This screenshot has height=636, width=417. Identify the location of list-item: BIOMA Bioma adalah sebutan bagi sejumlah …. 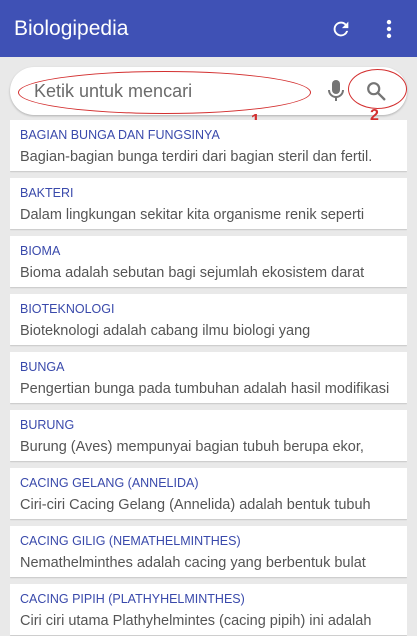
(208, 261).